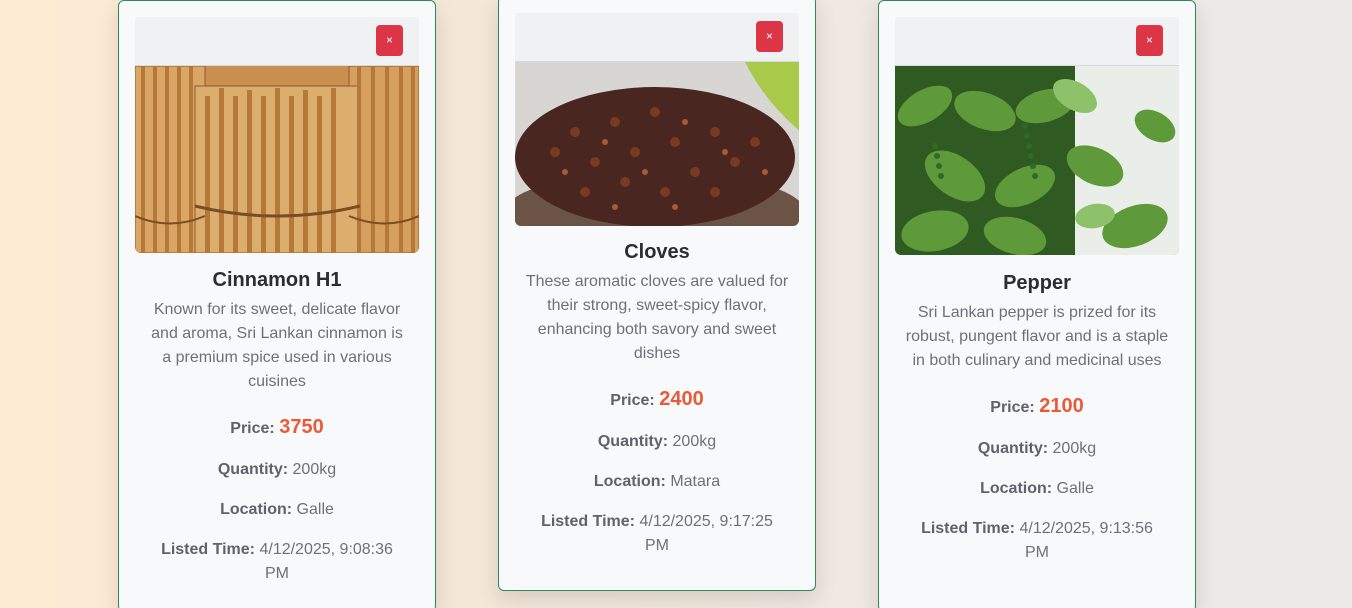 The height and width of the screenshot is (608, 1352). What do you see at coordinates (695, 481) in the screenshot?
I see `location-value: Matara` at bounding box center [695, 481].